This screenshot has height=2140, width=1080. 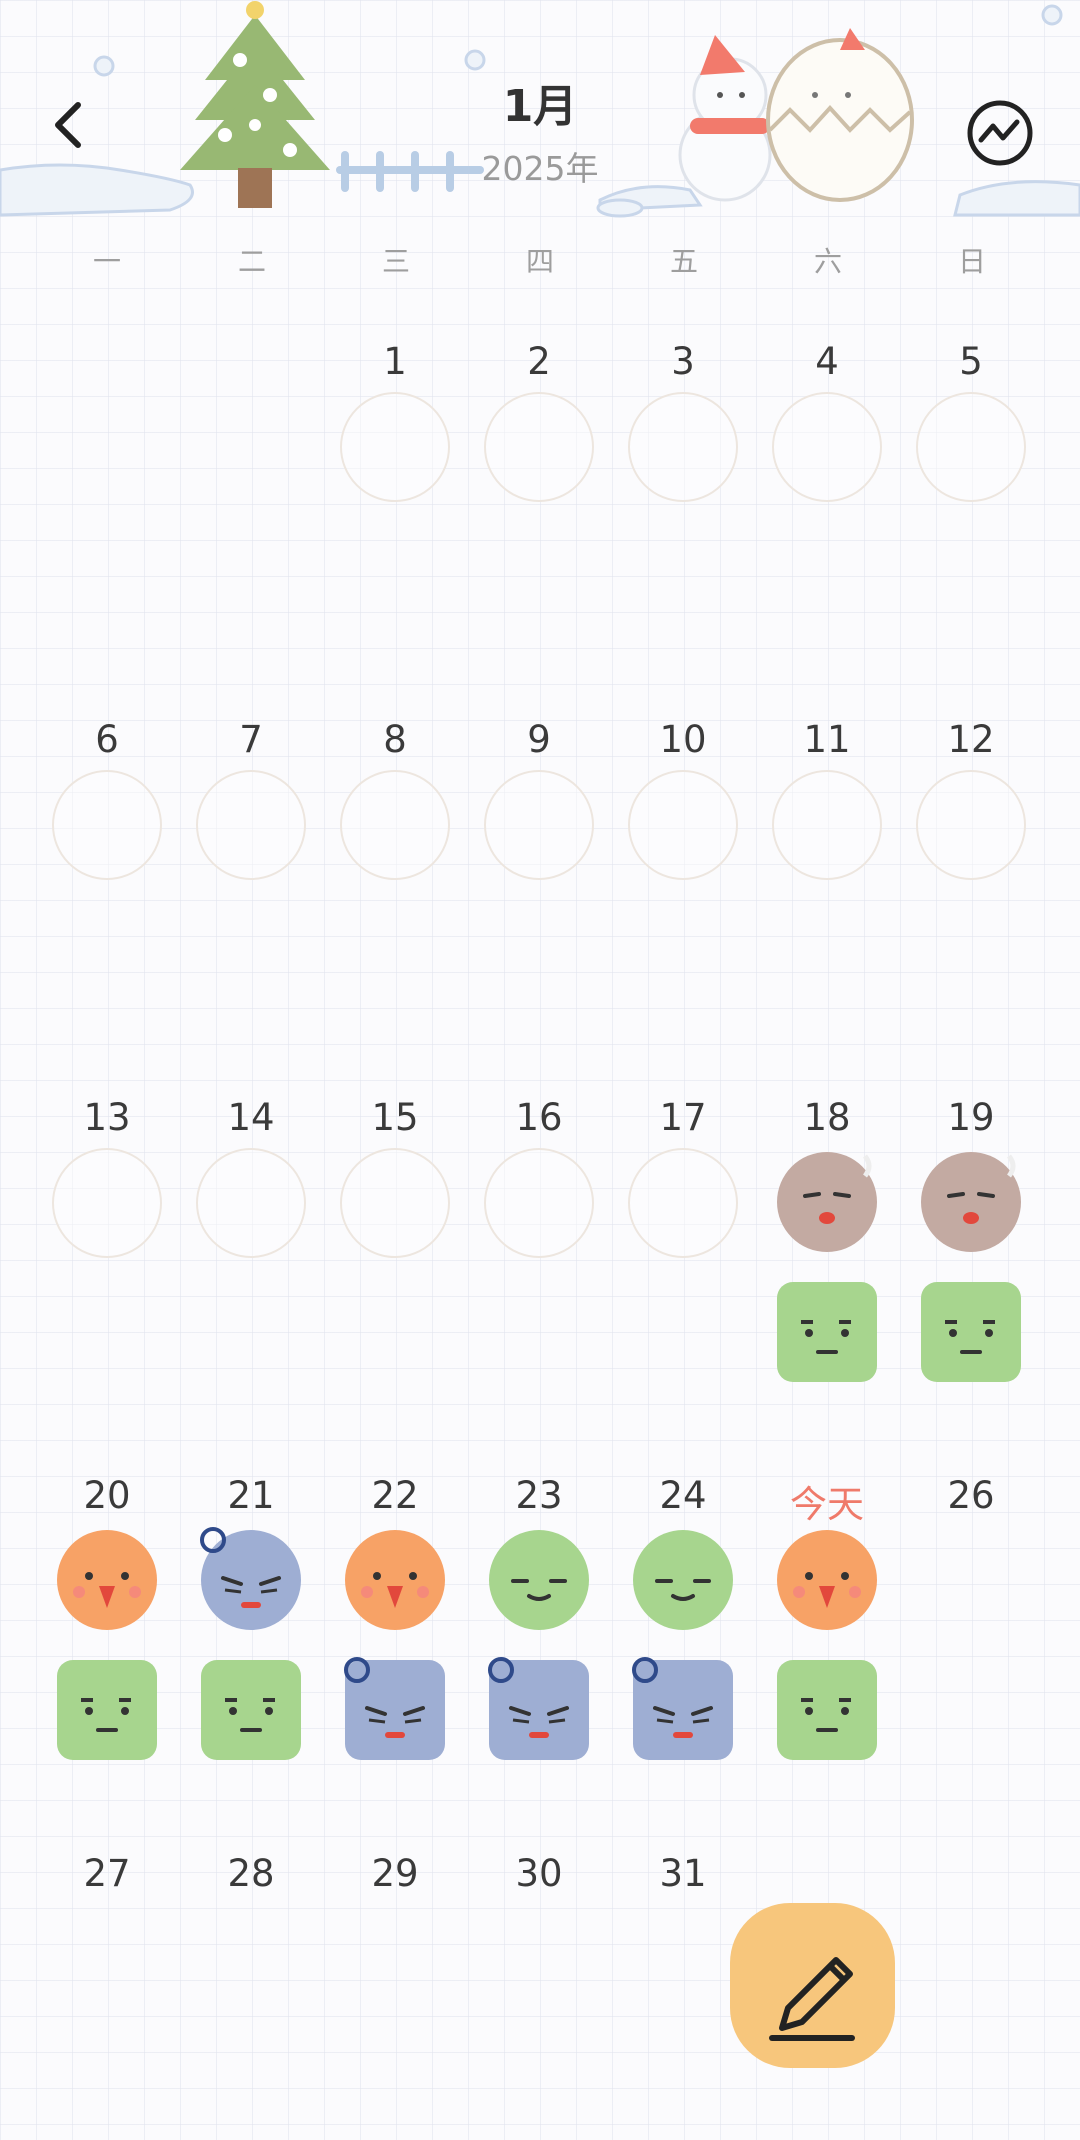 What do you see at coordinates (683, 1495) in the screenshot?
I see `day-number: 24` at bounding box center [683, 1495].